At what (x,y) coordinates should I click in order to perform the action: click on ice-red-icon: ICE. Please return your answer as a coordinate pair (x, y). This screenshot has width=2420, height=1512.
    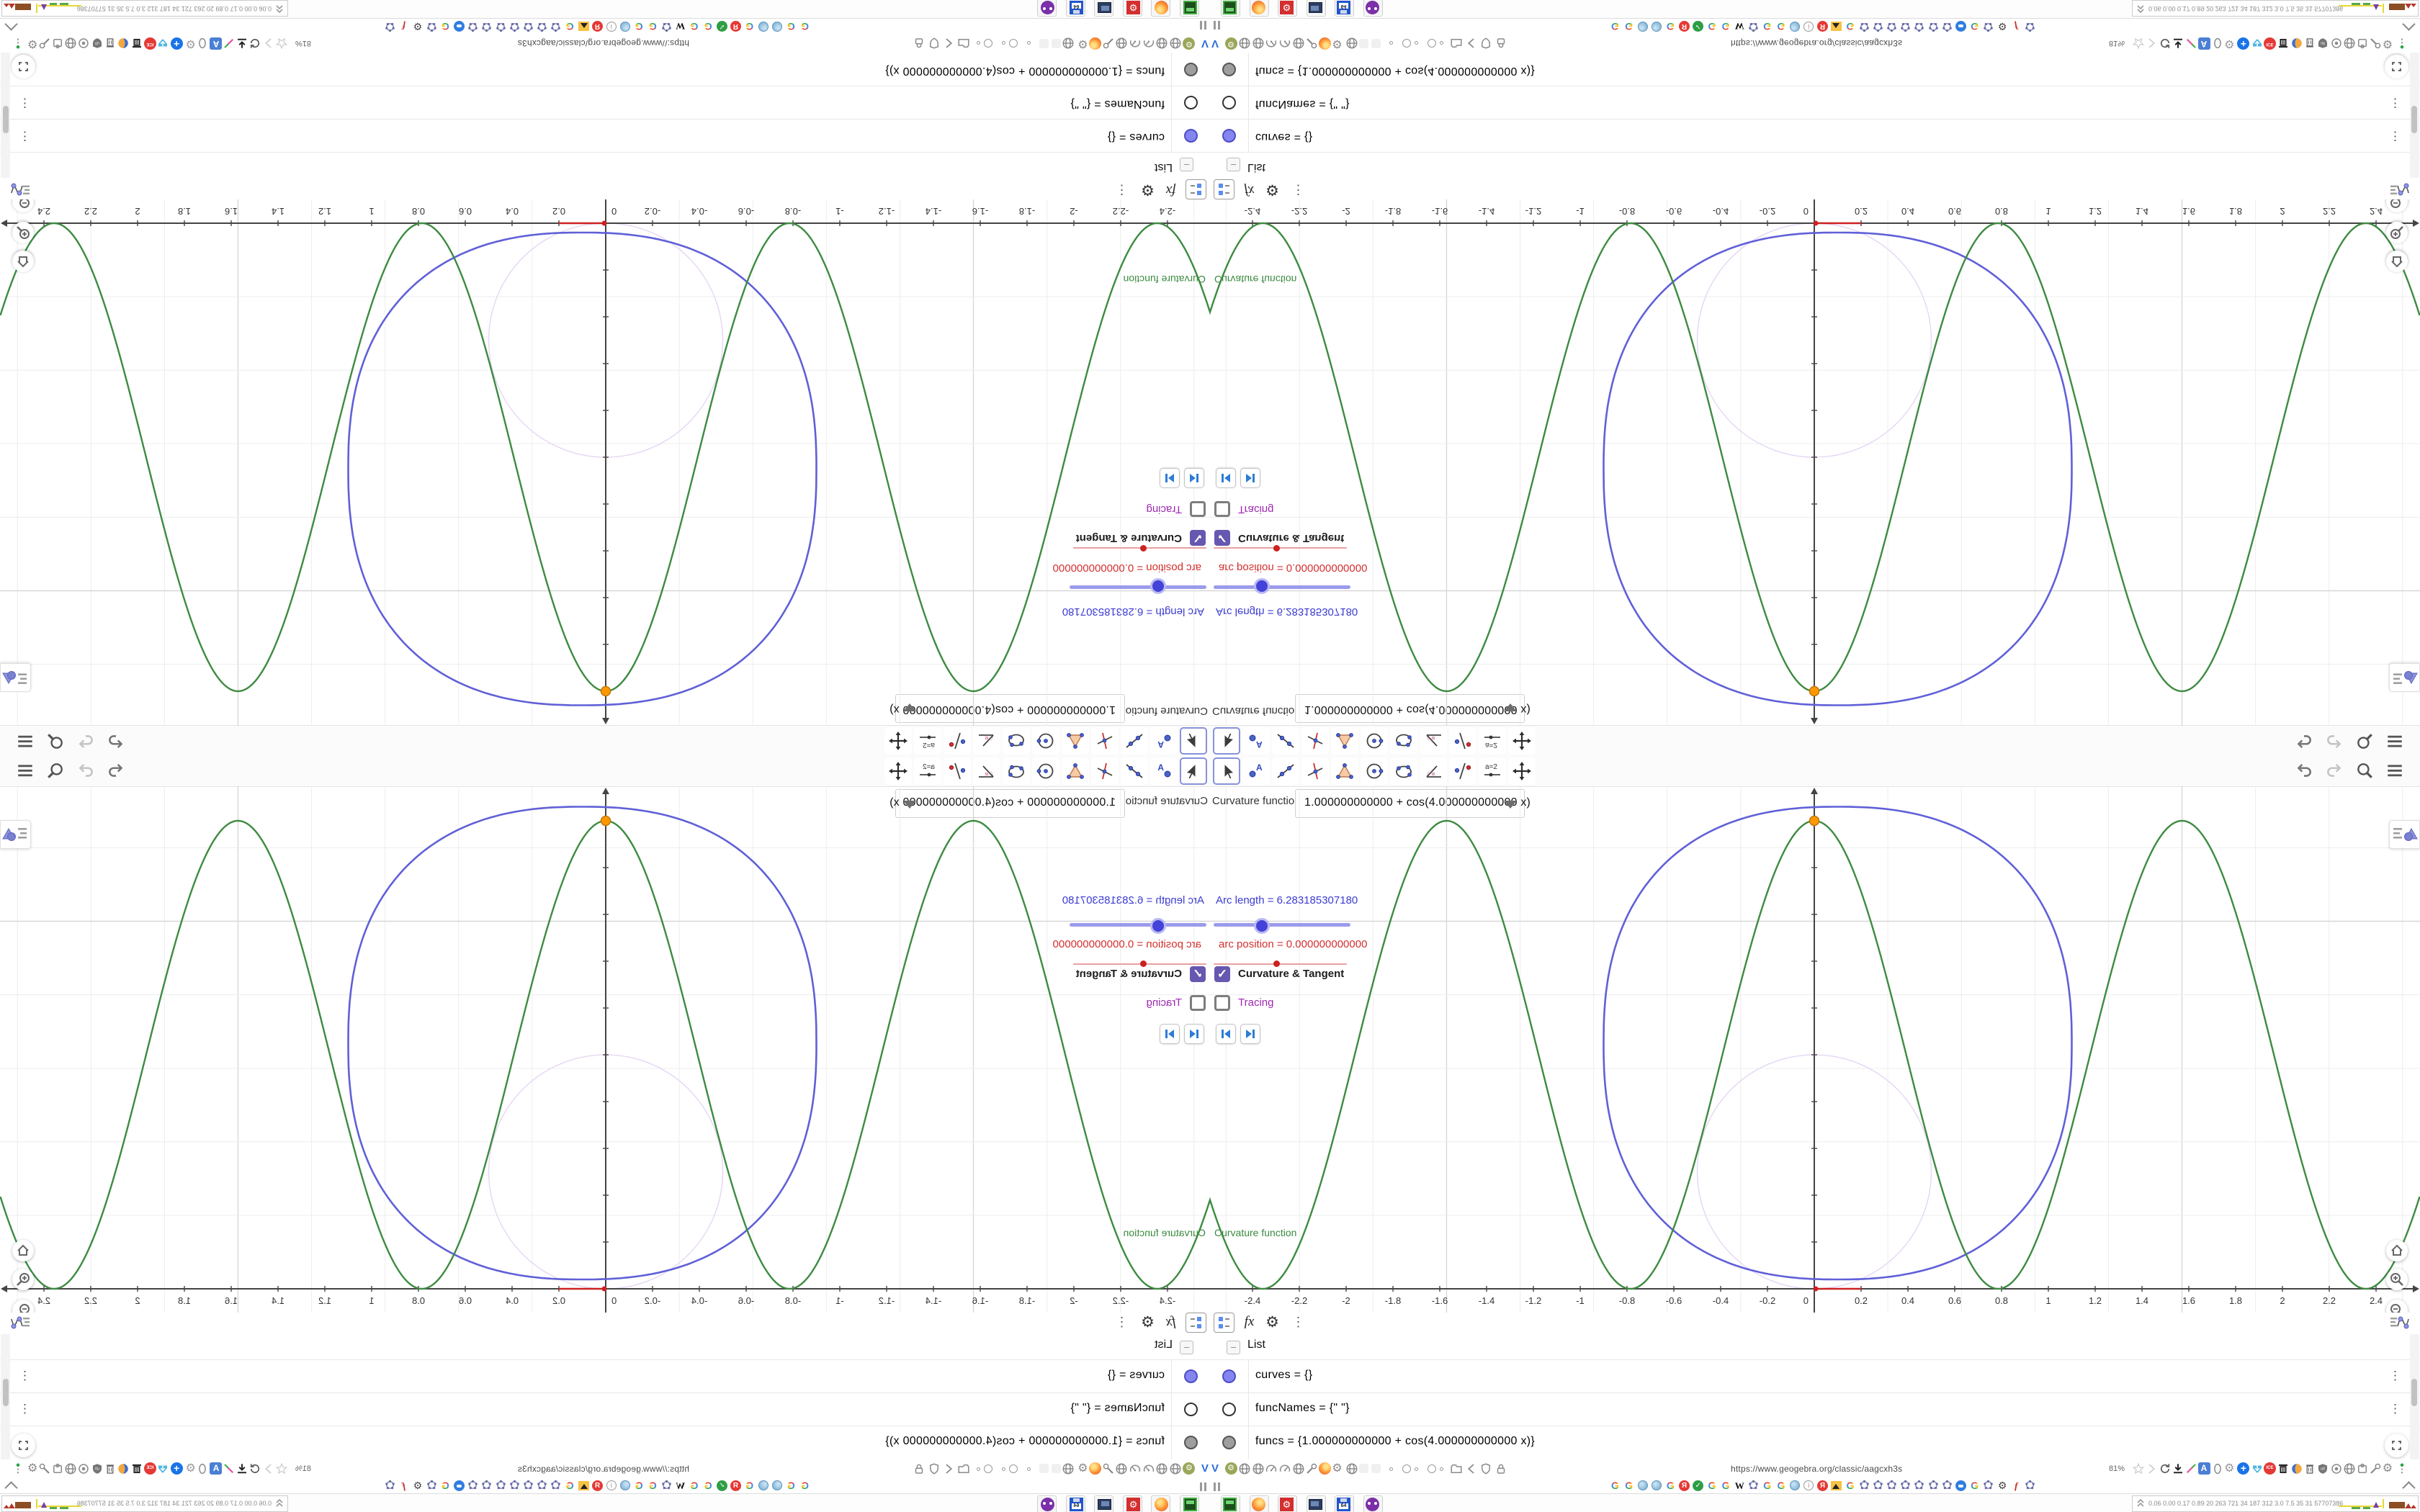
    Looking at the image, I should click on (2270, 43).